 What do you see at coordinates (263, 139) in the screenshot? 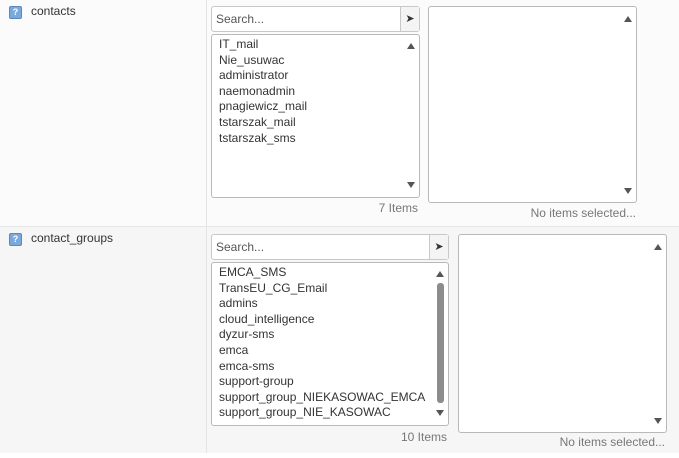
I see `list-item: tstarszak_sms` at bounding box center [263, 139].